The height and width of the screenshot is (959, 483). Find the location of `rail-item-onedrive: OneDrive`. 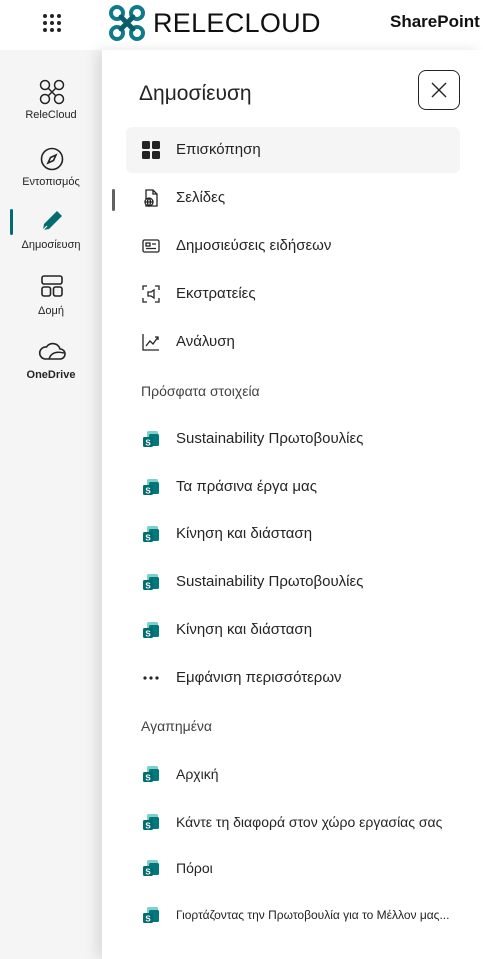

rail-item-onedrive: OneDrive is located at coordinates (51, 367).